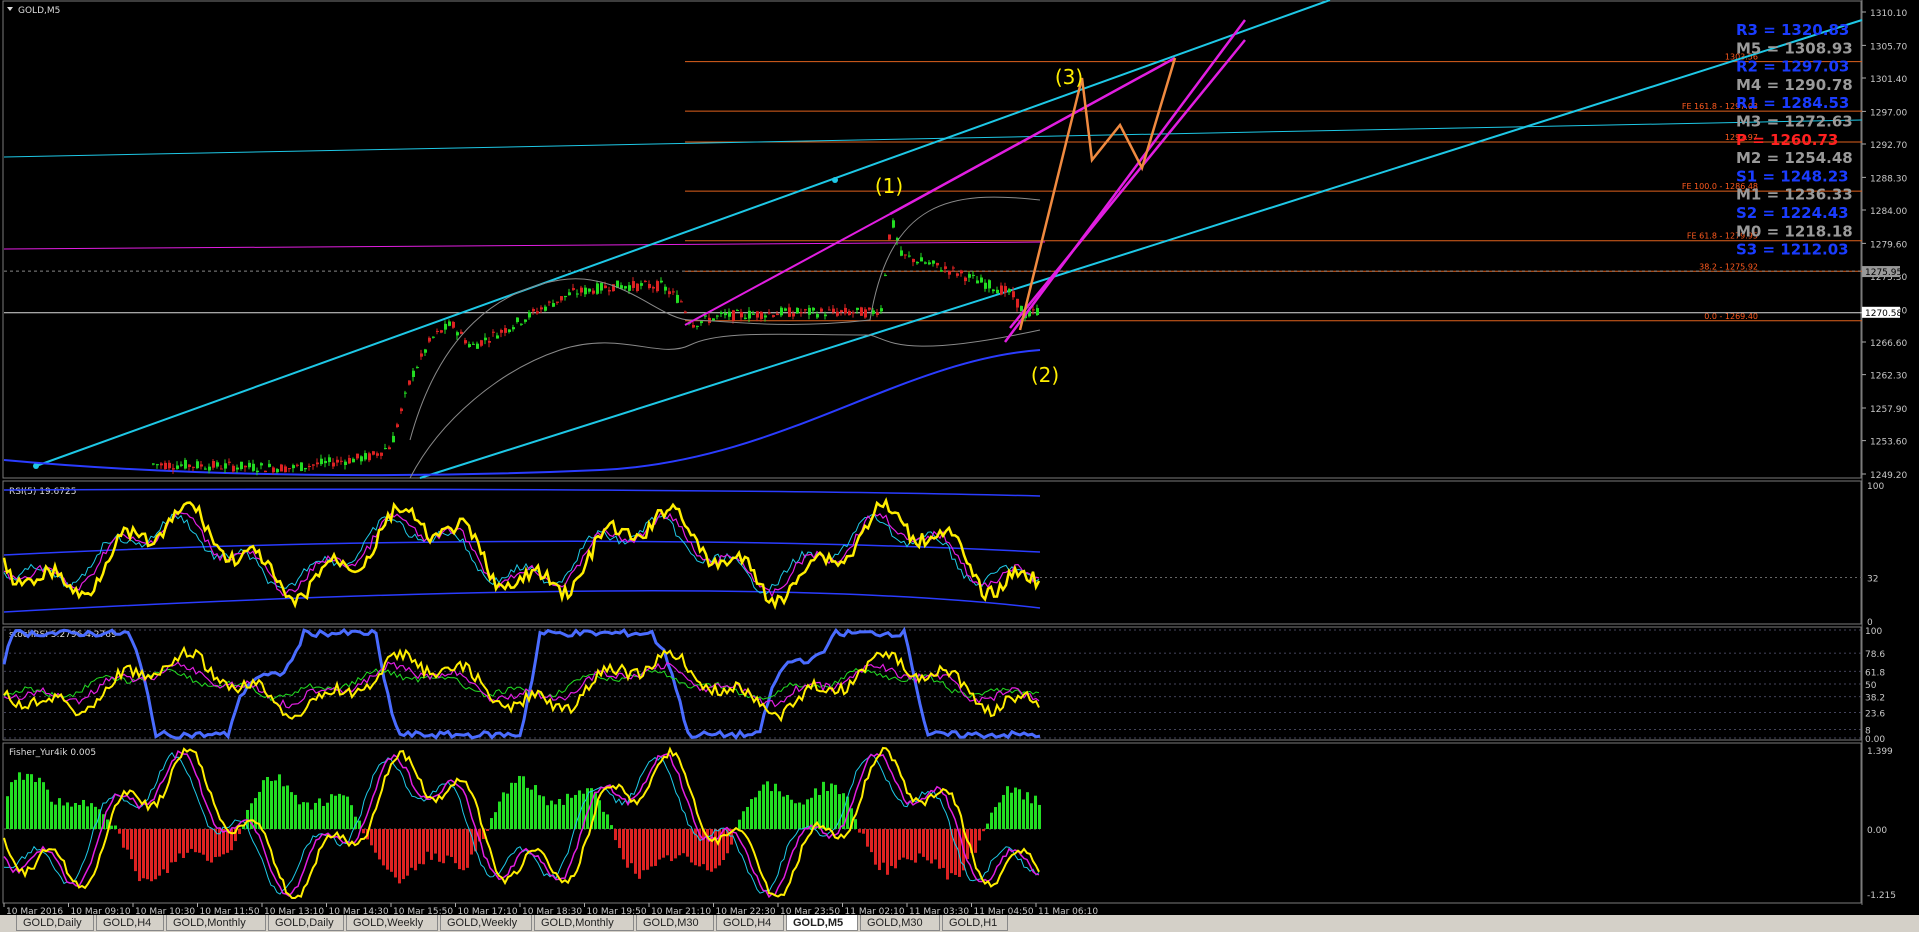  Describe the element at coordinates (1888, 113) in the screenshot. I see `price-tick-label: 1297.00` at that location.